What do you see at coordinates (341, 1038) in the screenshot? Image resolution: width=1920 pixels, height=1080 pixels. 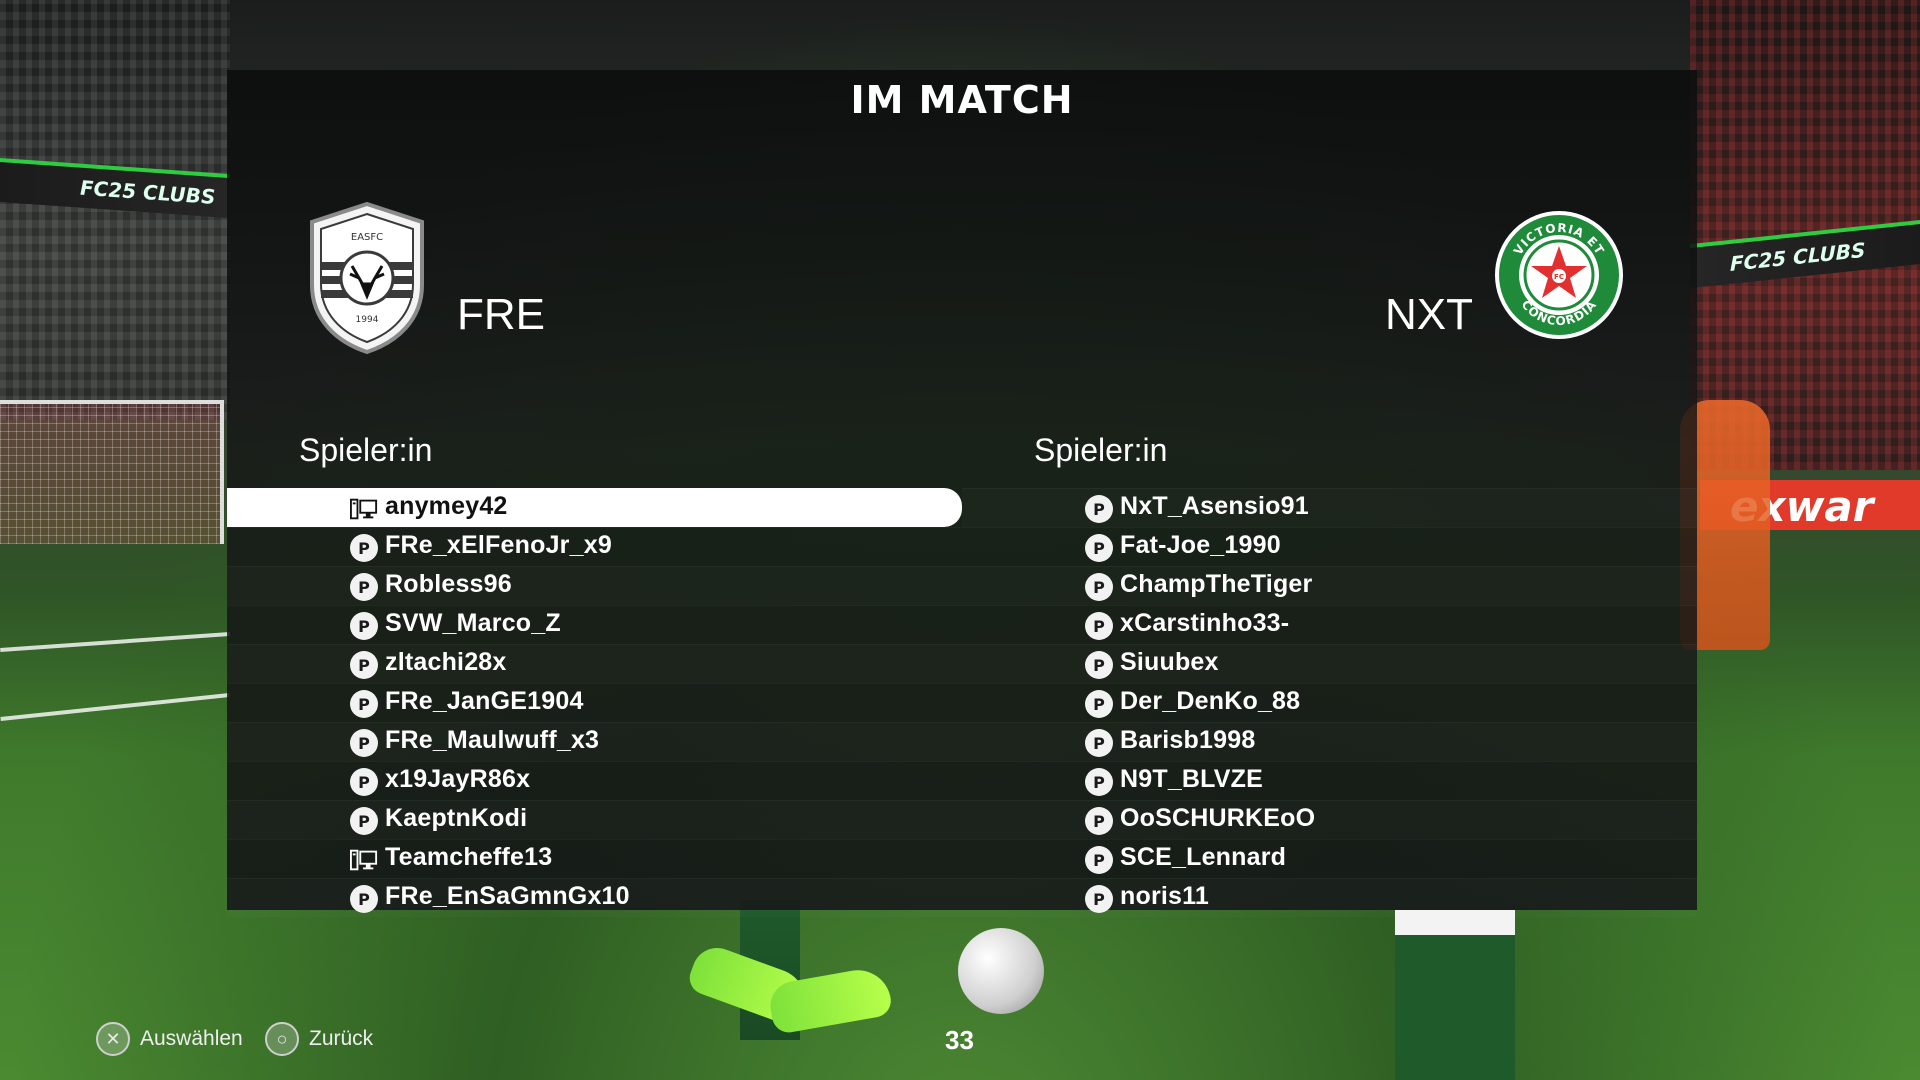 I see `back-label: Zurück` at bounding box center [341, 1038].